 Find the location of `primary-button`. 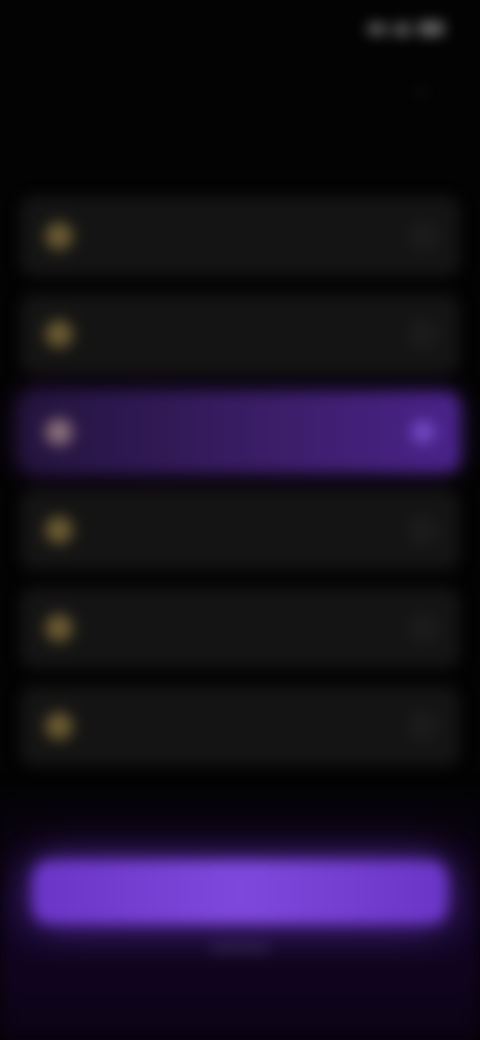

primary-button is located at coordinates (240, 892).